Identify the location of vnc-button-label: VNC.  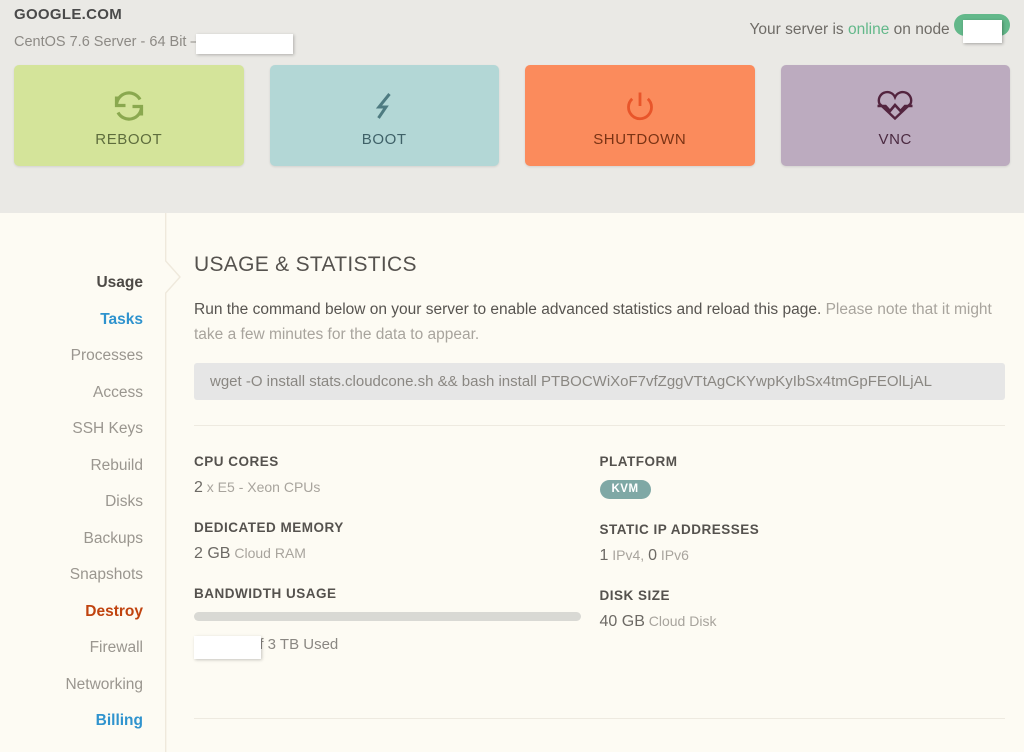
(895, 139).